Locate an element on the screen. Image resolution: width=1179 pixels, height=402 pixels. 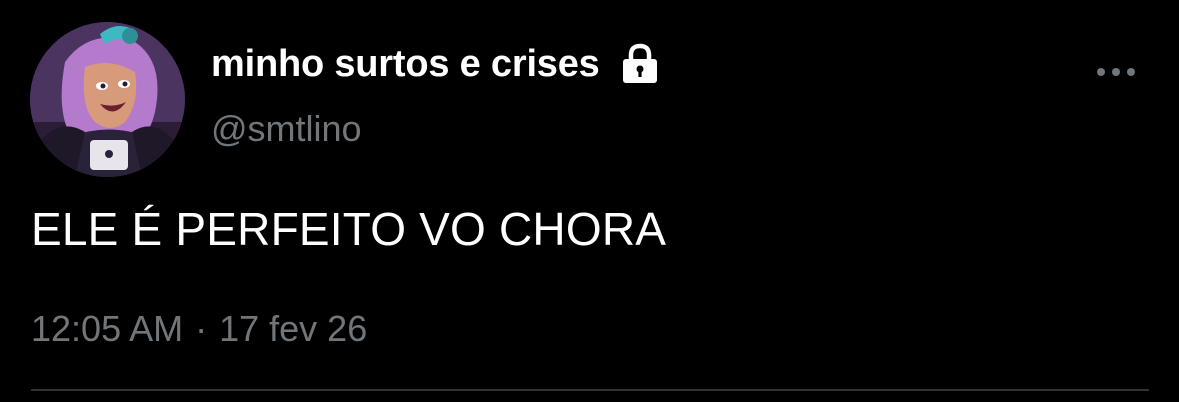
tweet-time: 12:05 AM is located at coordinates (107, 328).